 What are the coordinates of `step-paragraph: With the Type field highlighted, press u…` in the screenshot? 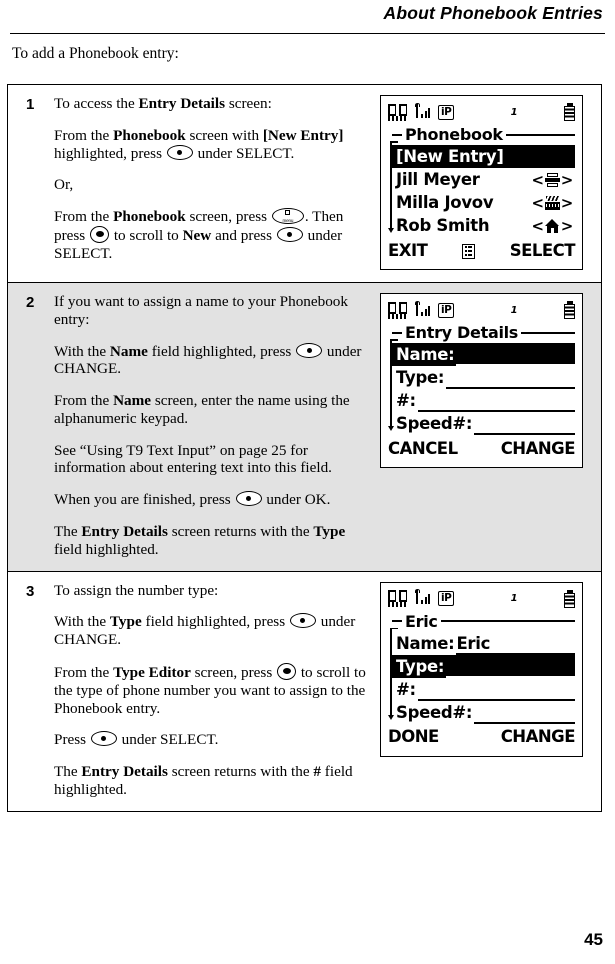 It's located at (214, 631).